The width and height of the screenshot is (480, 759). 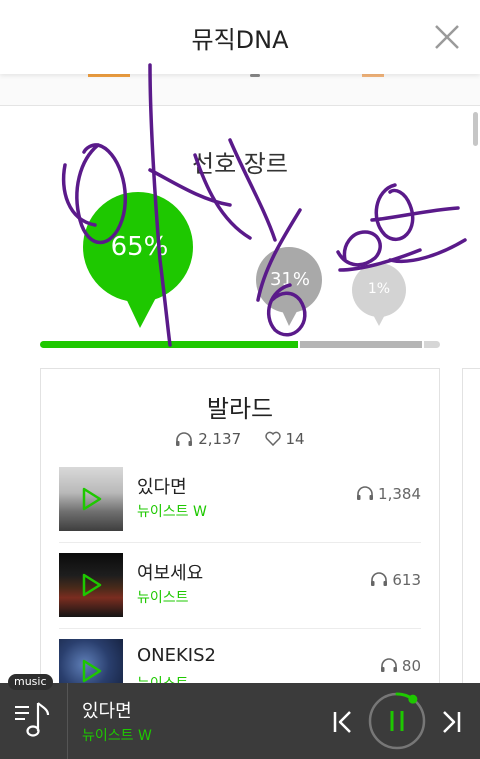 I want to click on next-button, so click(x=451, y=722).